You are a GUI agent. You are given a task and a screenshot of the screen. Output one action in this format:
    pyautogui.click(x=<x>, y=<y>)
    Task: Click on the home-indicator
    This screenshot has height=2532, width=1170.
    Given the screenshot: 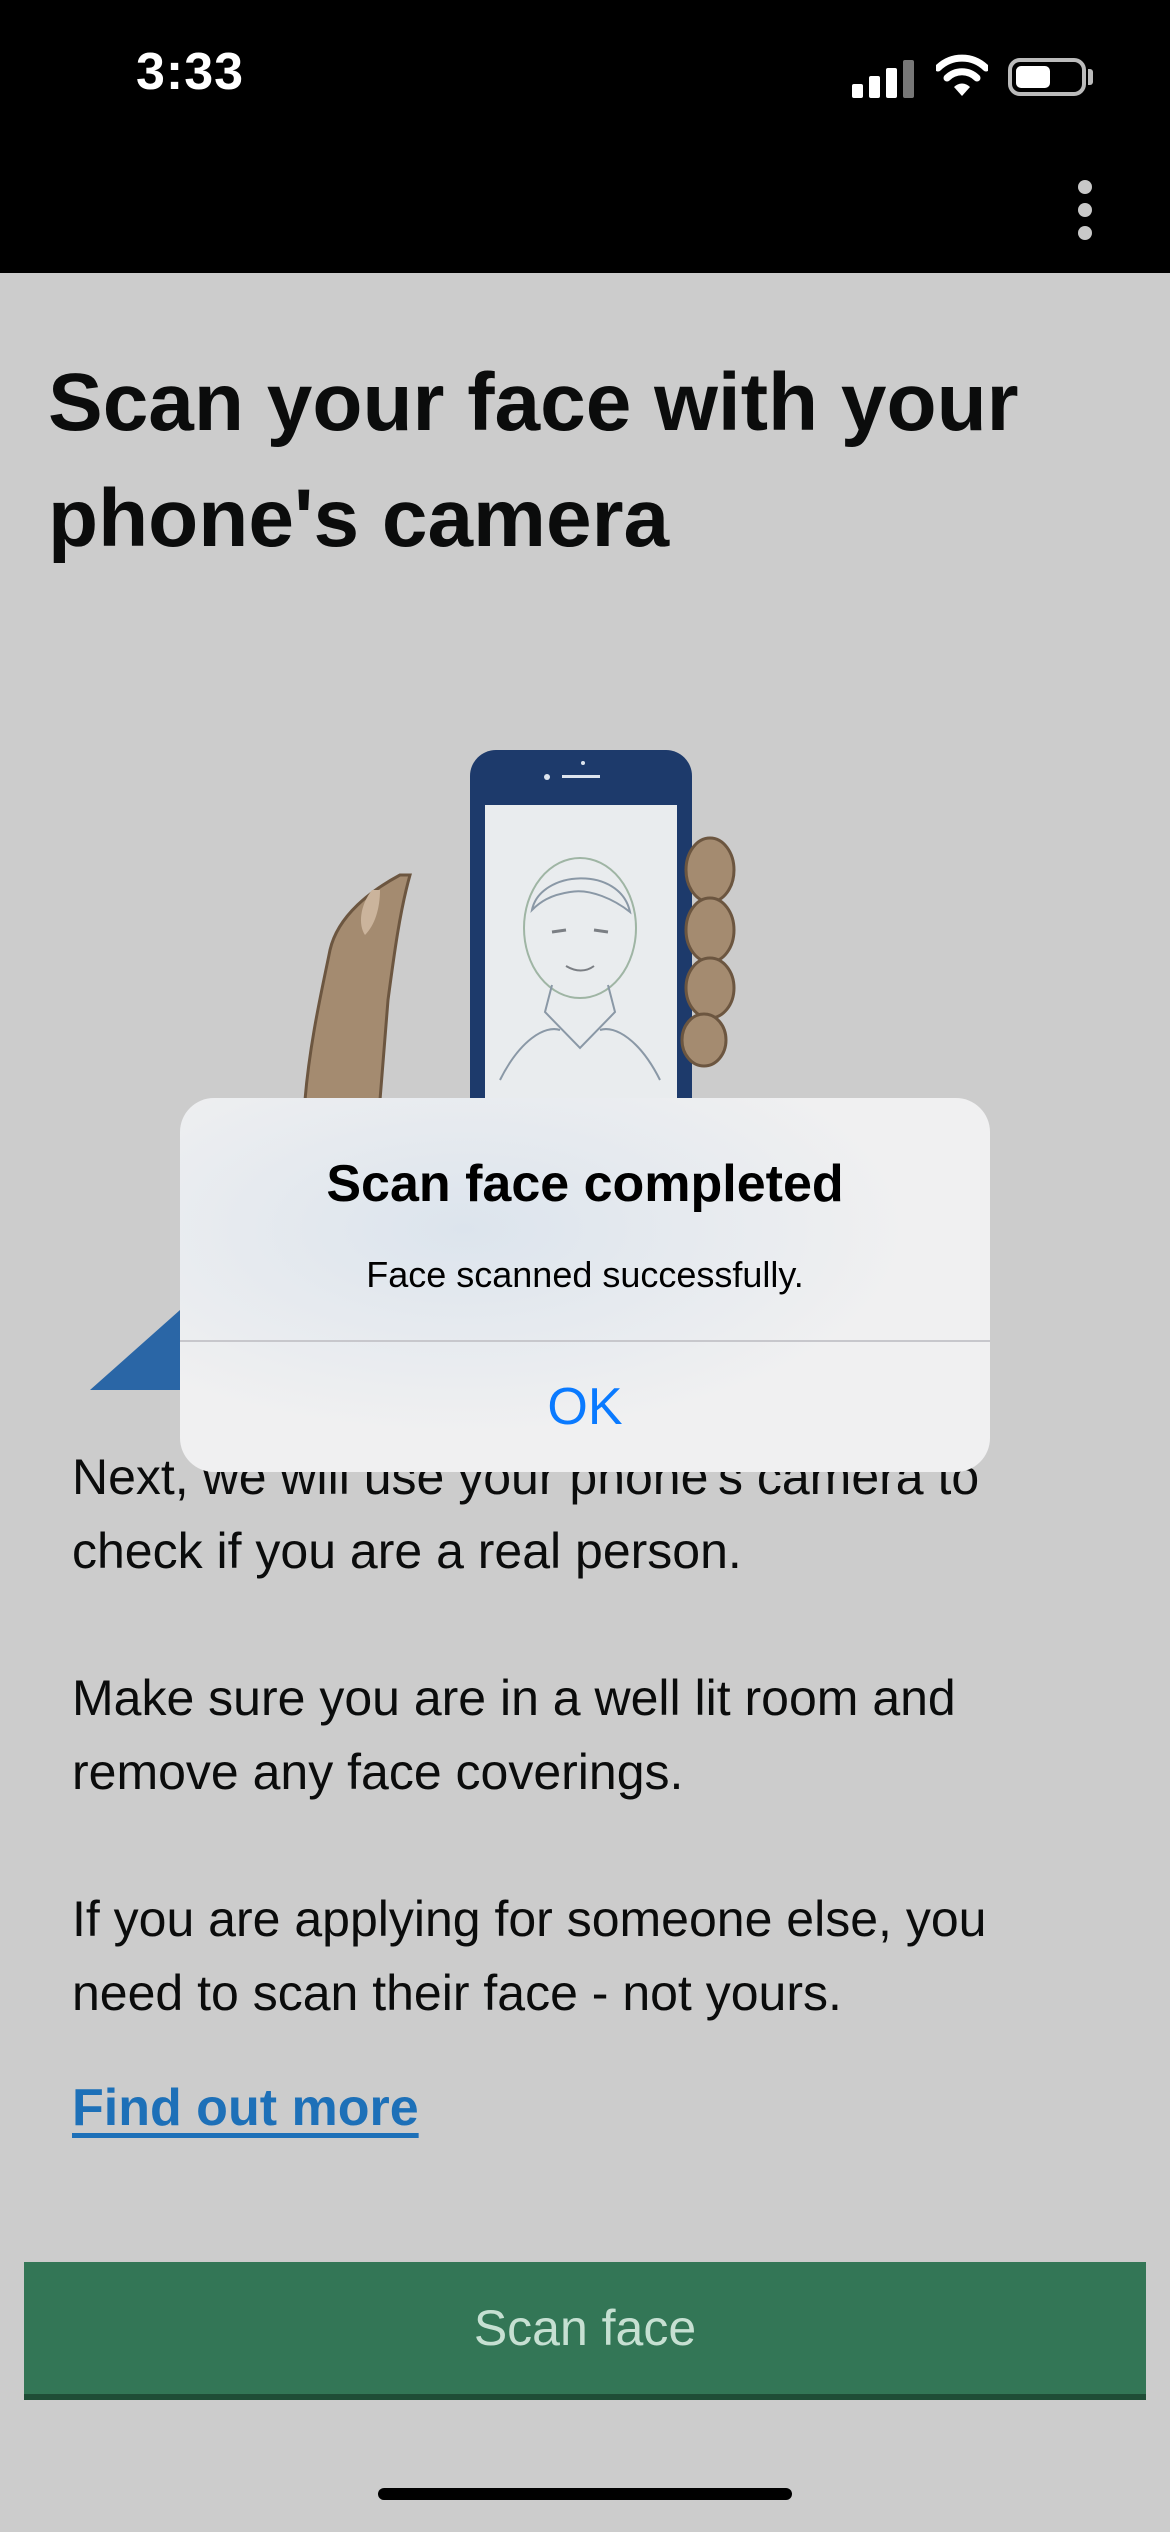 What is the action you would take?
    pyautogui.click(x=585, y=2494)
    